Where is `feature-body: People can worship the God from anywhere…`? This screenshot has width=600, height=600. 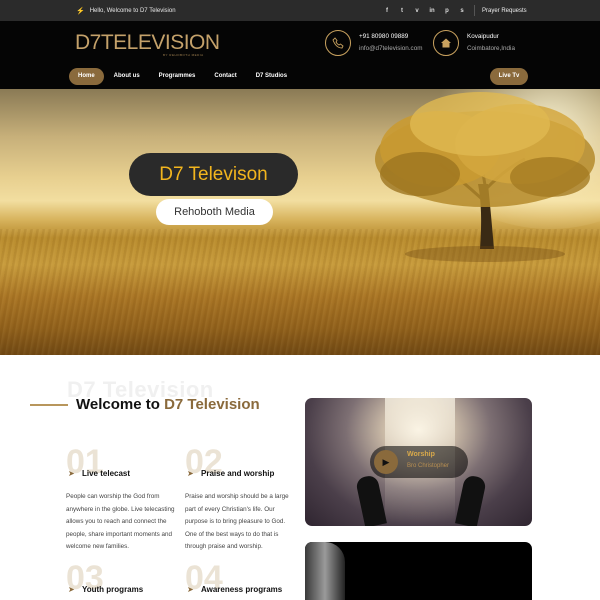
feature-body: People can worship the God from anywhere… is located at coordinates (120, 521).